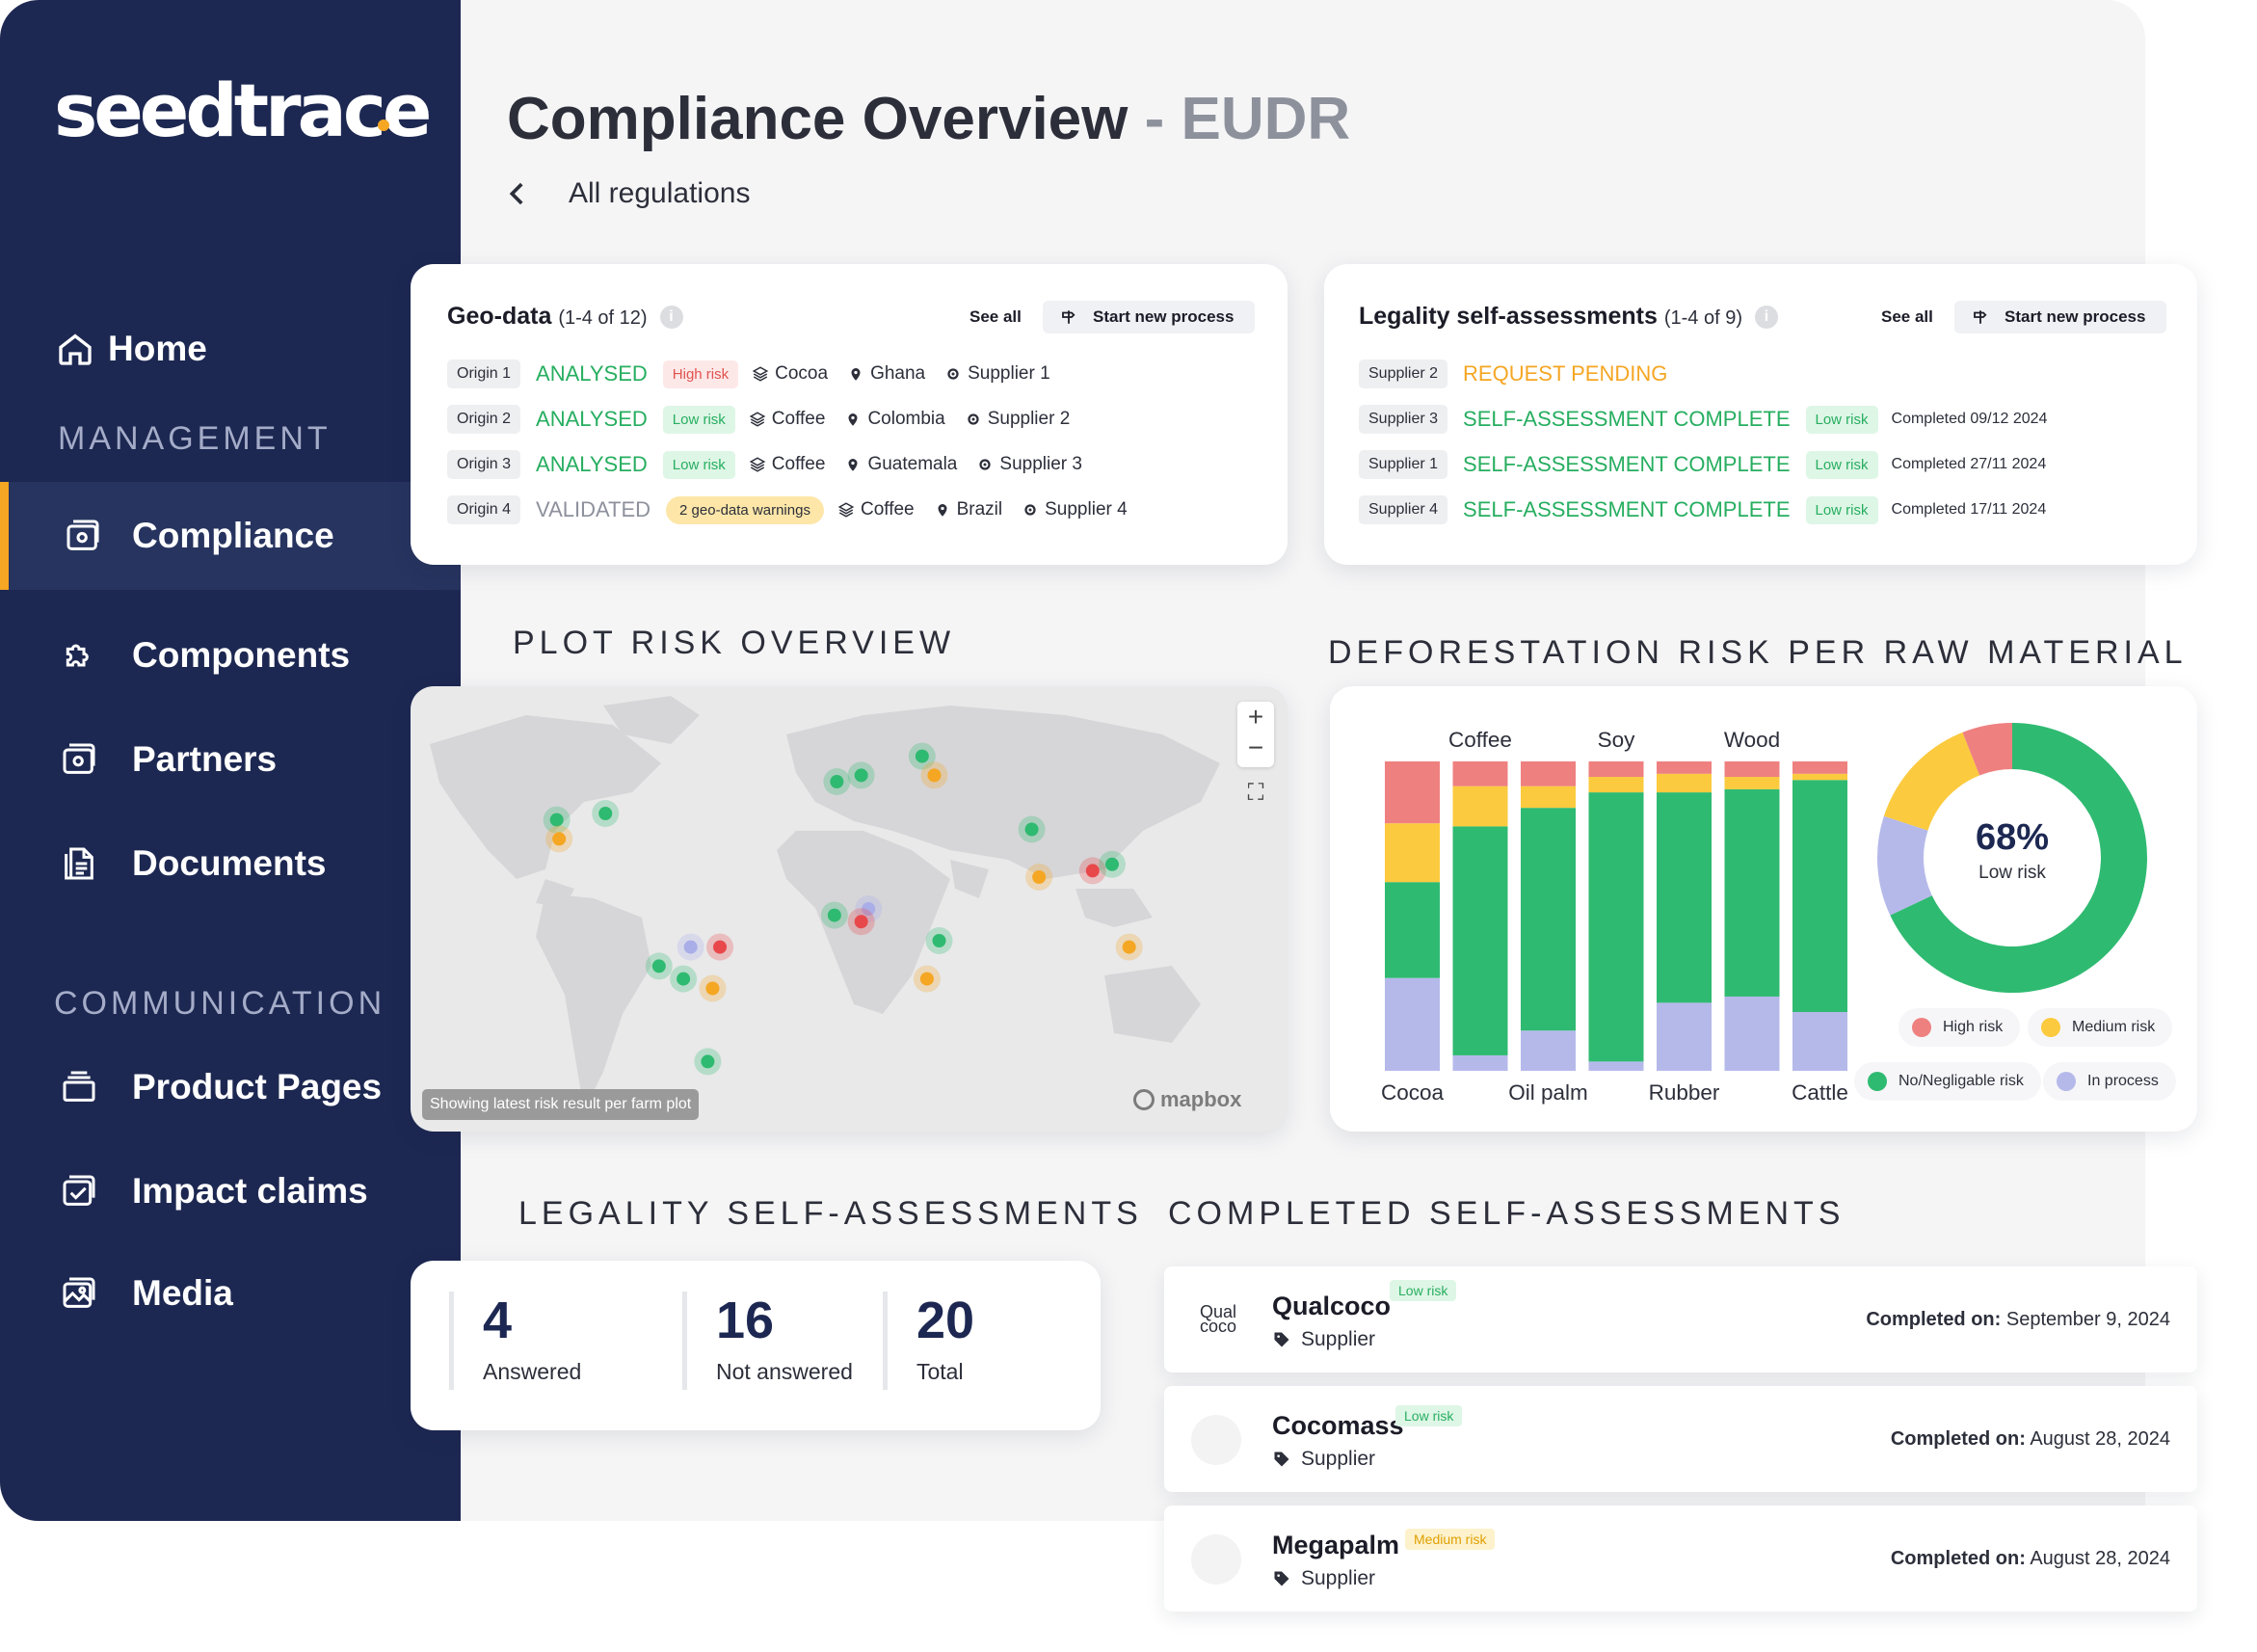 The height and width of the screenshot is (1652, 2257). I want to click on media-icon, so click(79, 1293).